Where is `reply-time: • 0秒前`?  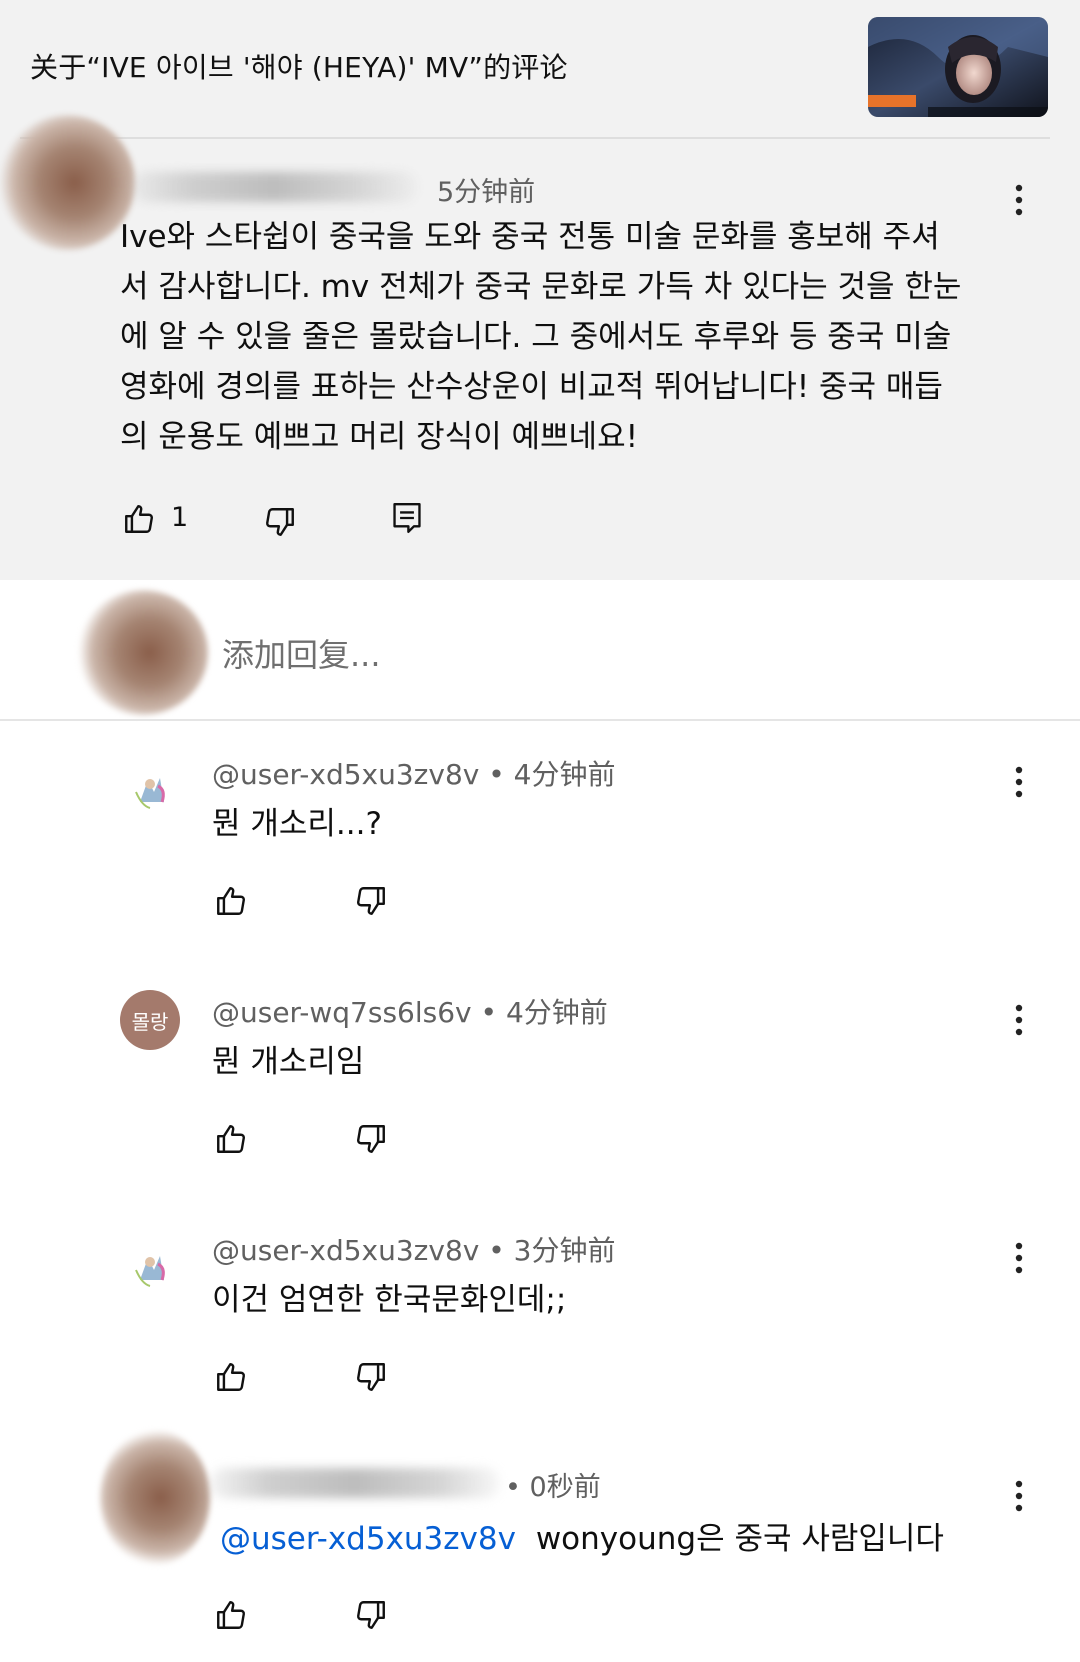 reply-time: • 0秒前 is located at coordinates (553, 1487).